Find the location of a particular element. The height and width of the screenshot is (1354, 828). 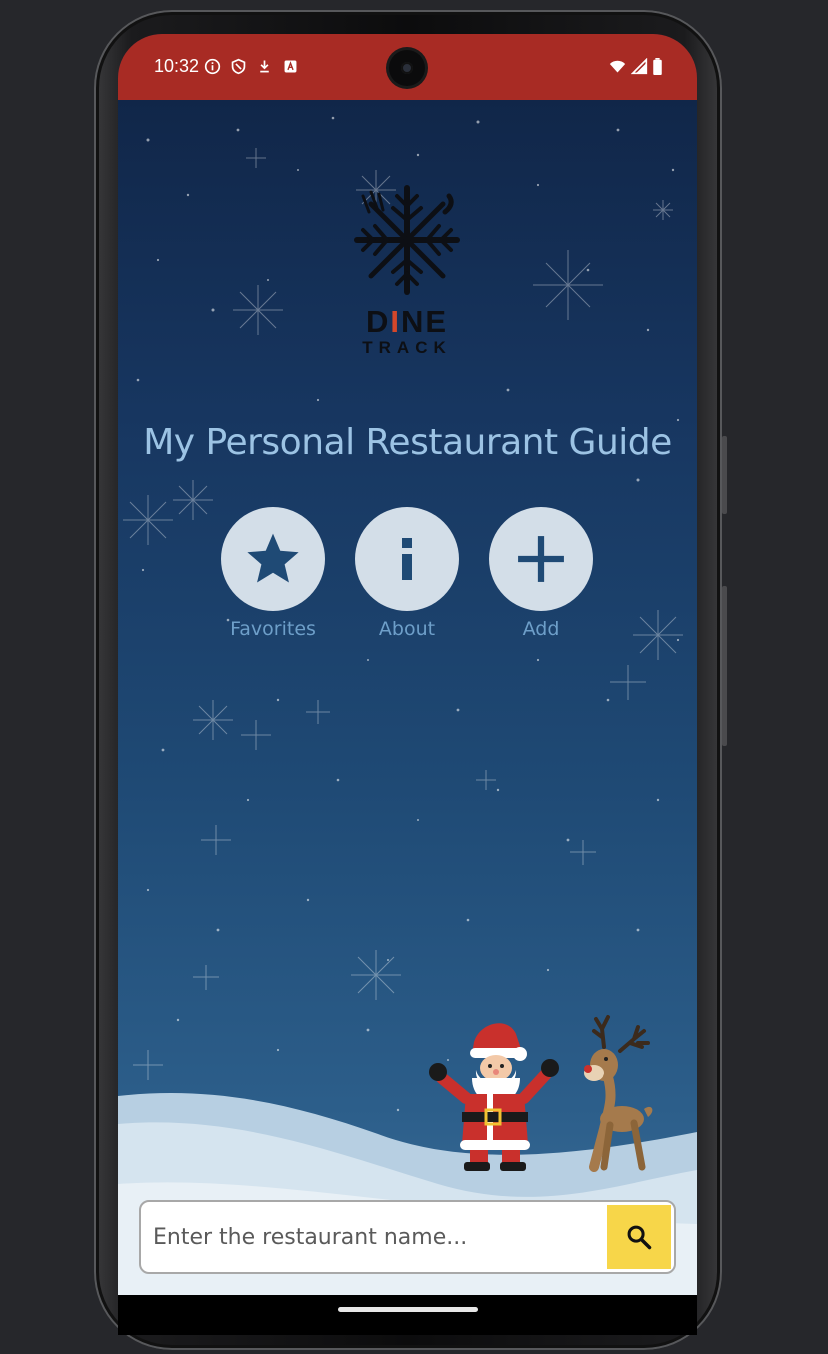

logo-word-track: TRACK is located at coordinates (407, 347).